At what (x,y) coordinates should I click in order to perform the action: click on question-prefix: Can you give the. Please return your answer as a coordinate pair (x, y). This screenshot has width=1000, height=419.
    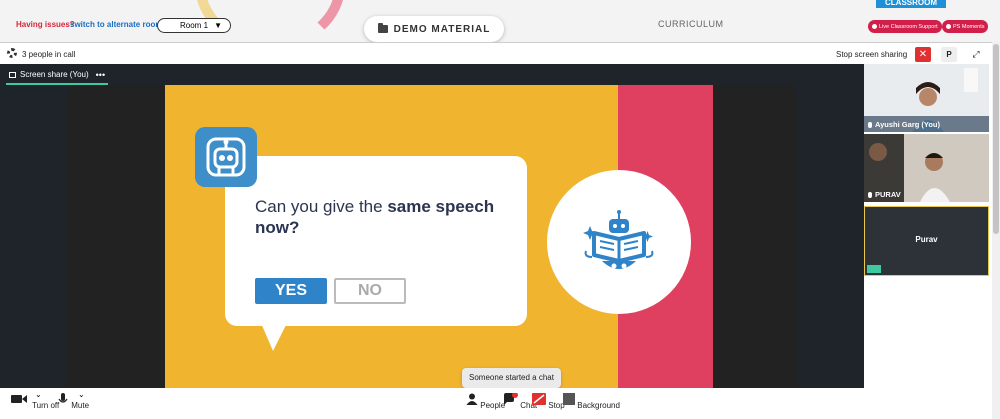
    Looking at the image, I should click on (321, 206).